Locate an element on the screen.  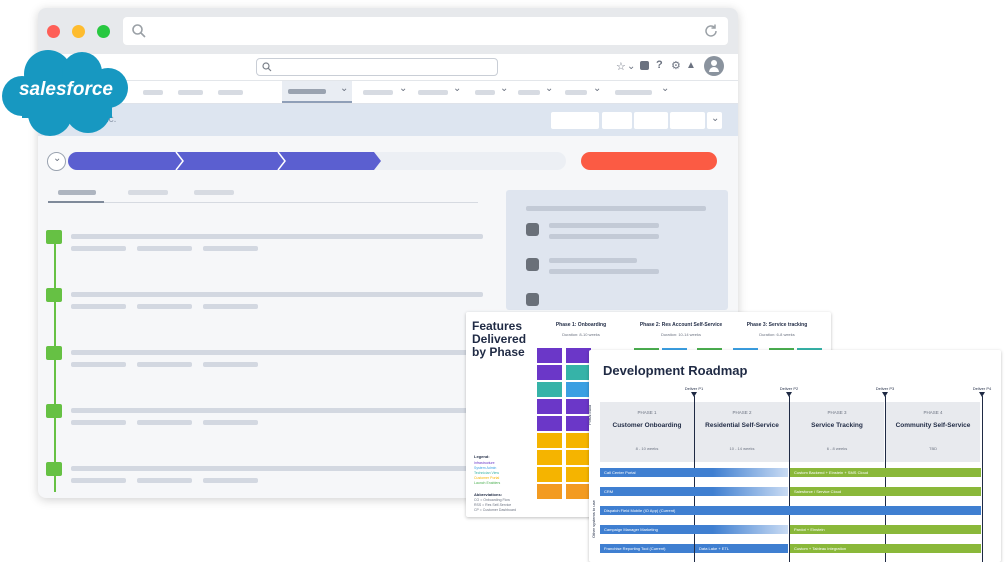
roadmap-bar: Call Center Portal is located at coordinates (694, 472).